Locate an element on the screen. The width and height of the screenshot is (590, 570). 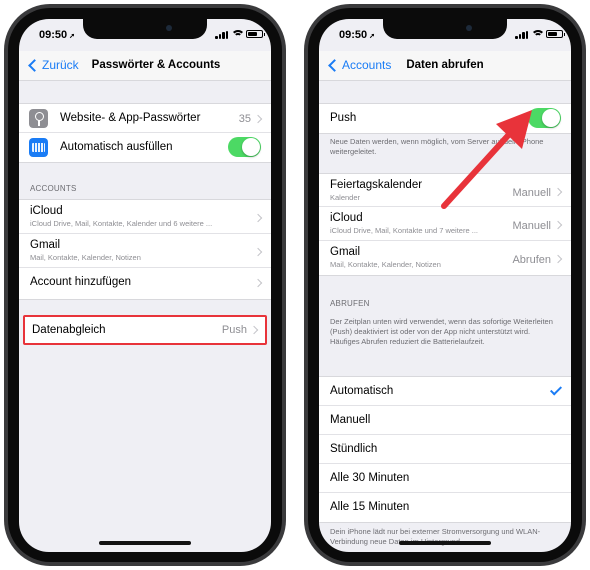
row-label: Automatisch ausfüllen is located at coordinates (116, 147).